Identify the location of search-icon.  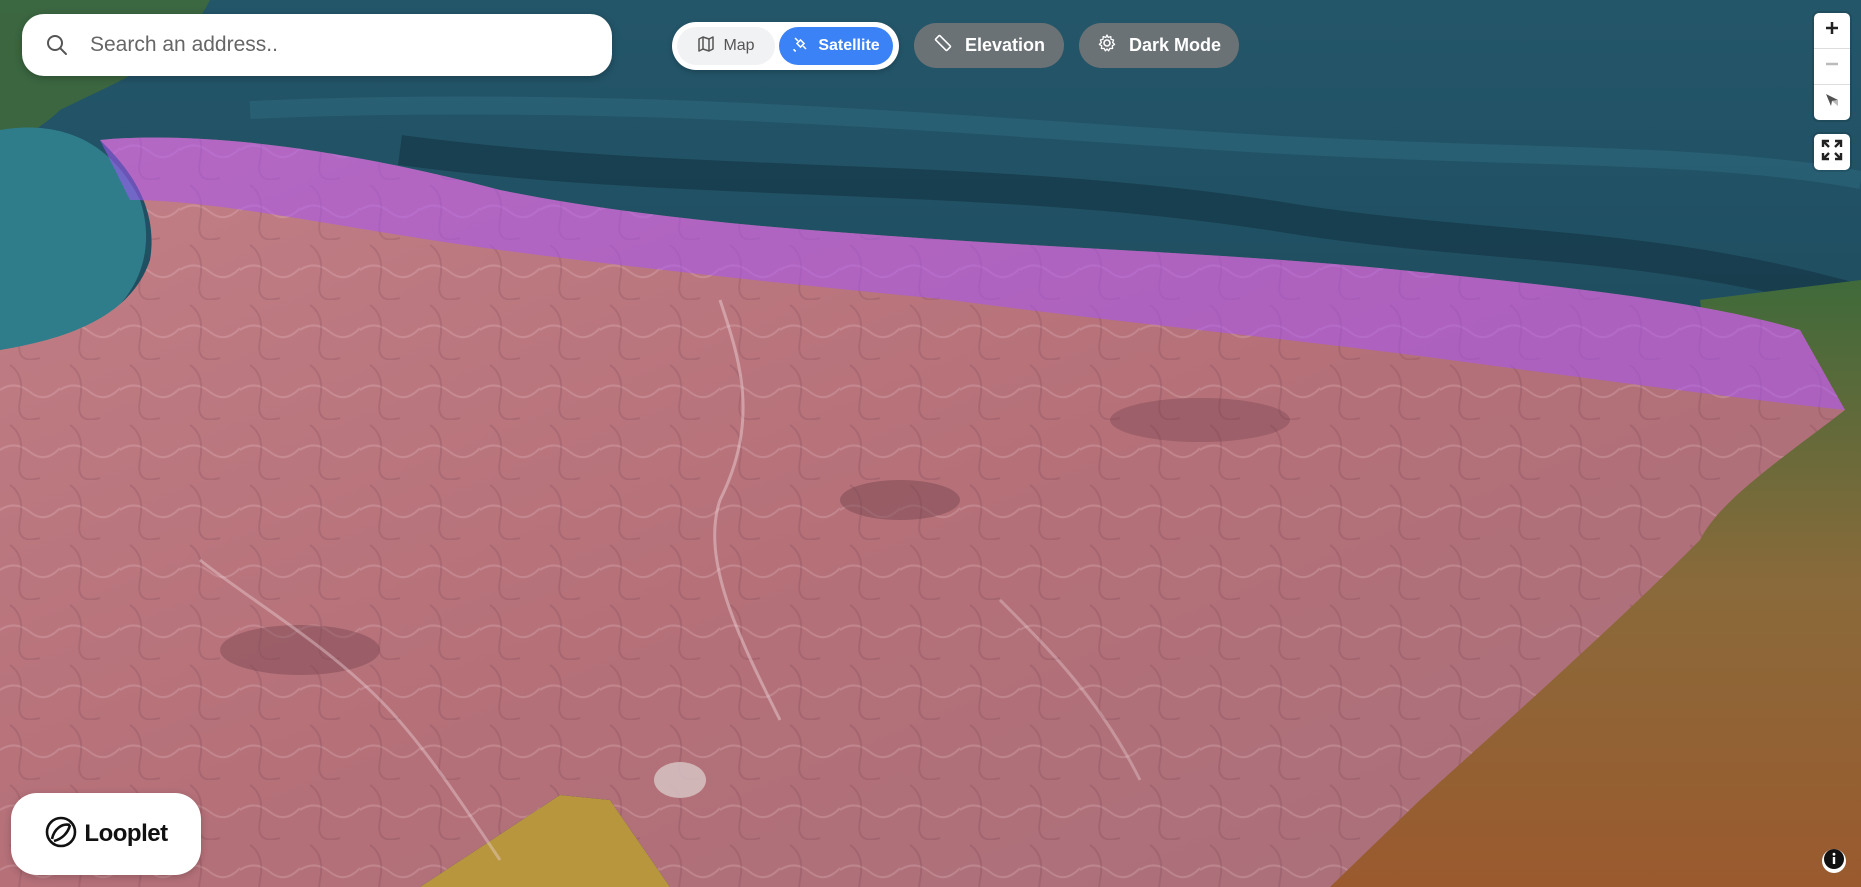
(57, 45).